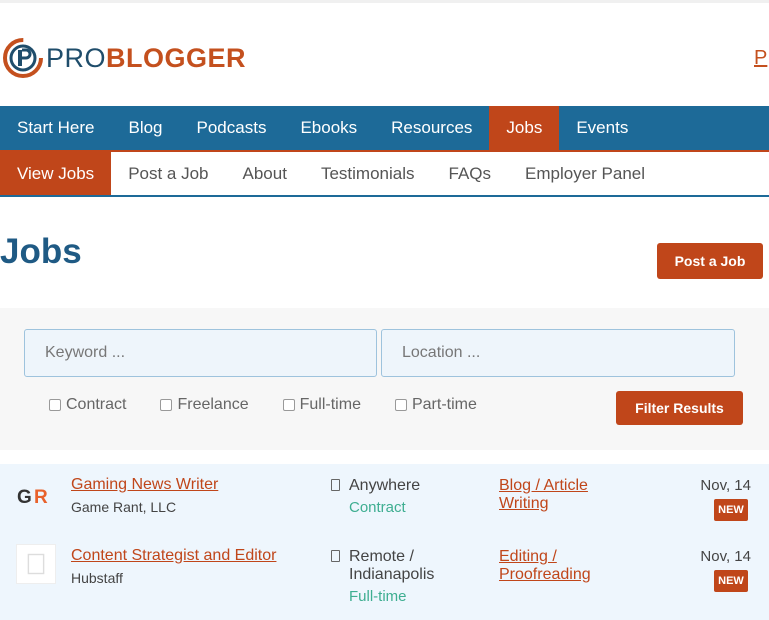 This screenshot has height=620, width=769. I want to click on subnav-item-faqs: FAQs, so click(470, 173).